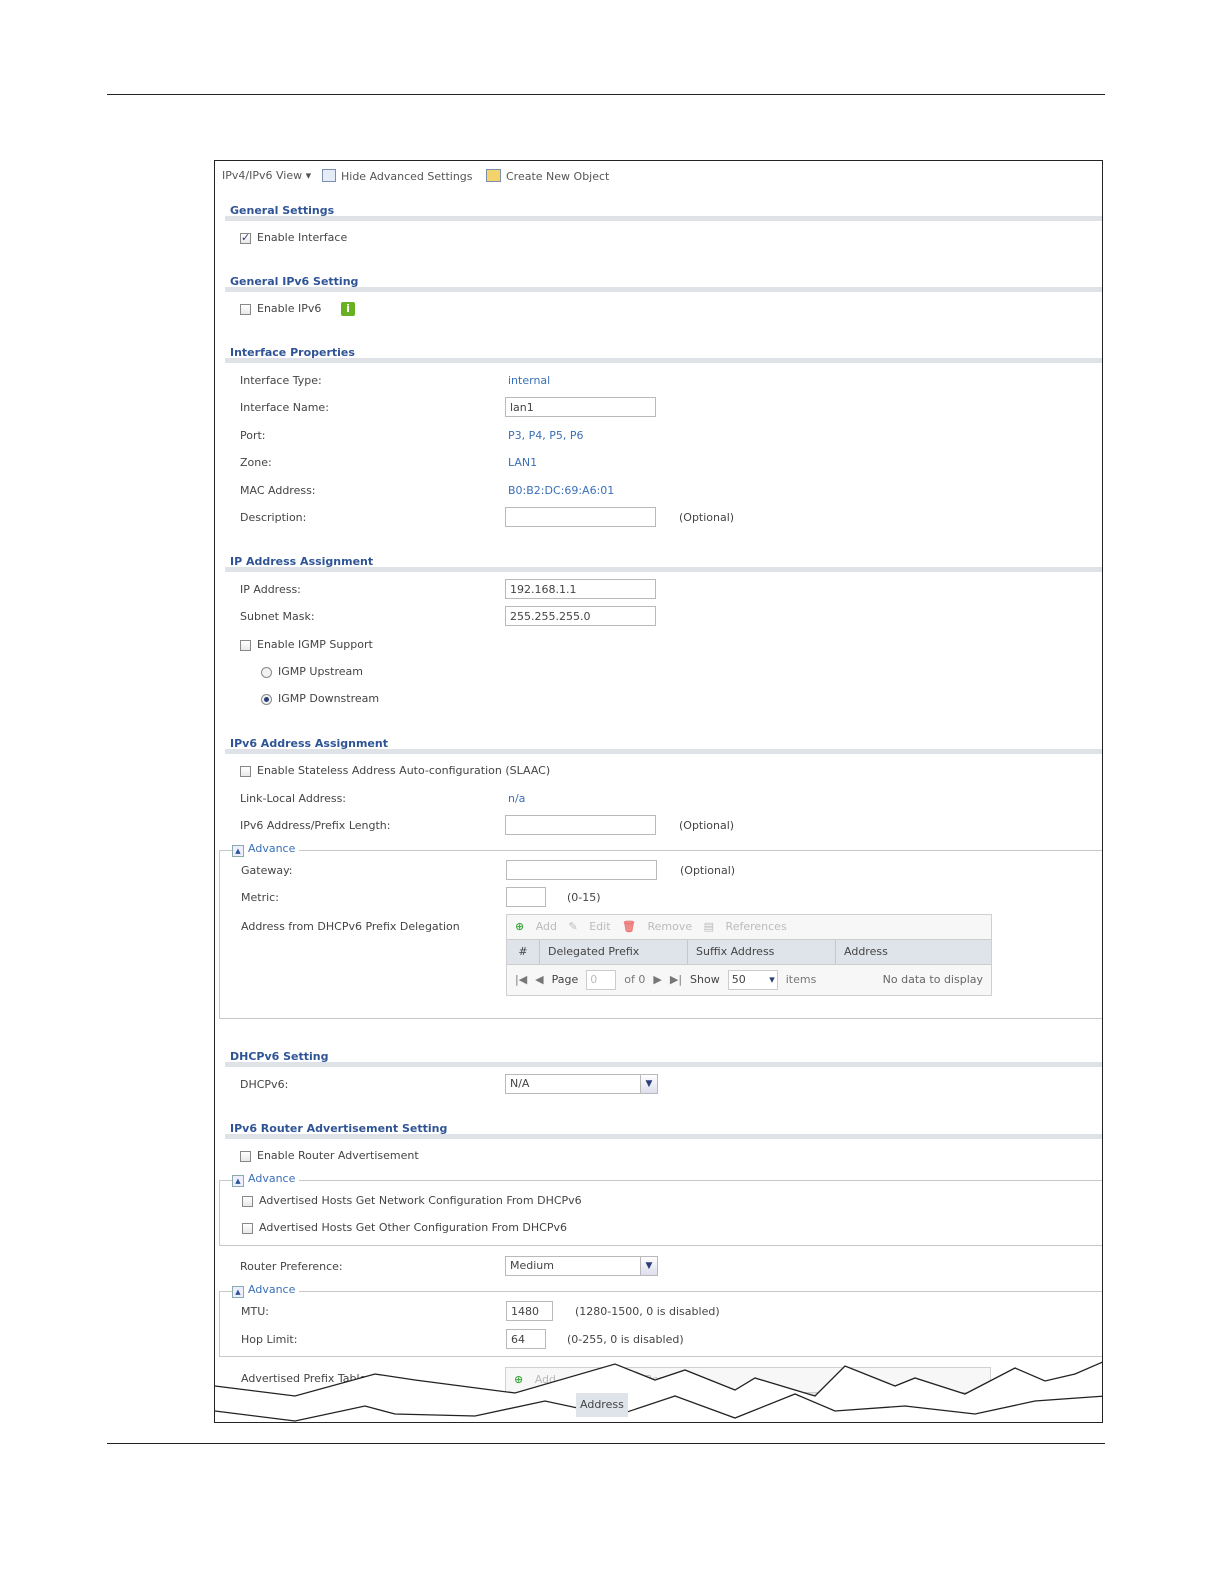 The image size is (1224, 1584). Describe the element at coordinates (590, 926) in the screenshot. I see `edit-button: ✎ Edit` at that location.